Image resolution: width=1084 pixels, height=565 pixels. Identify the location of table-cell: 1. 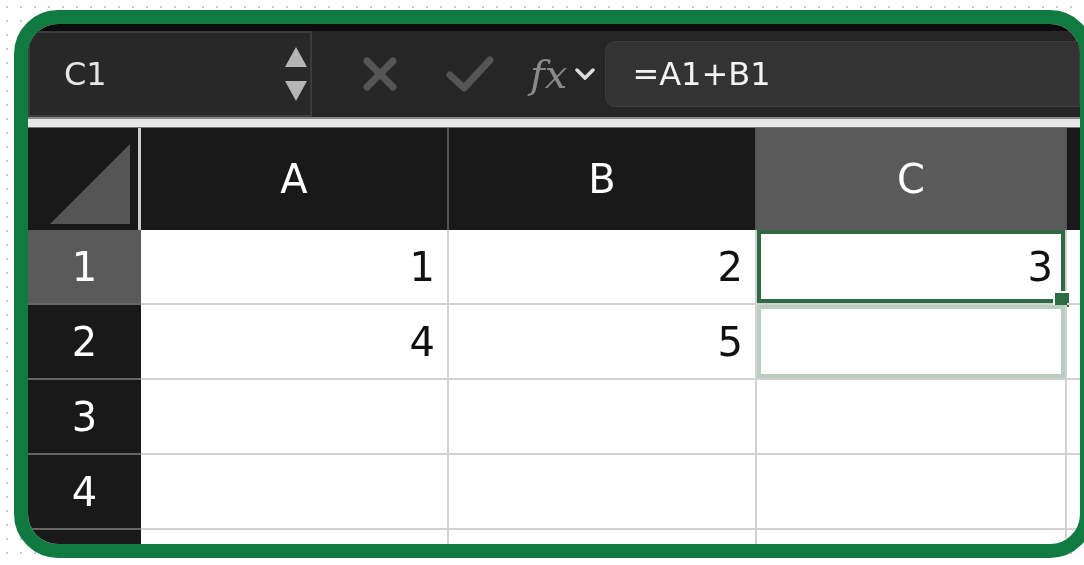
(295, 267).